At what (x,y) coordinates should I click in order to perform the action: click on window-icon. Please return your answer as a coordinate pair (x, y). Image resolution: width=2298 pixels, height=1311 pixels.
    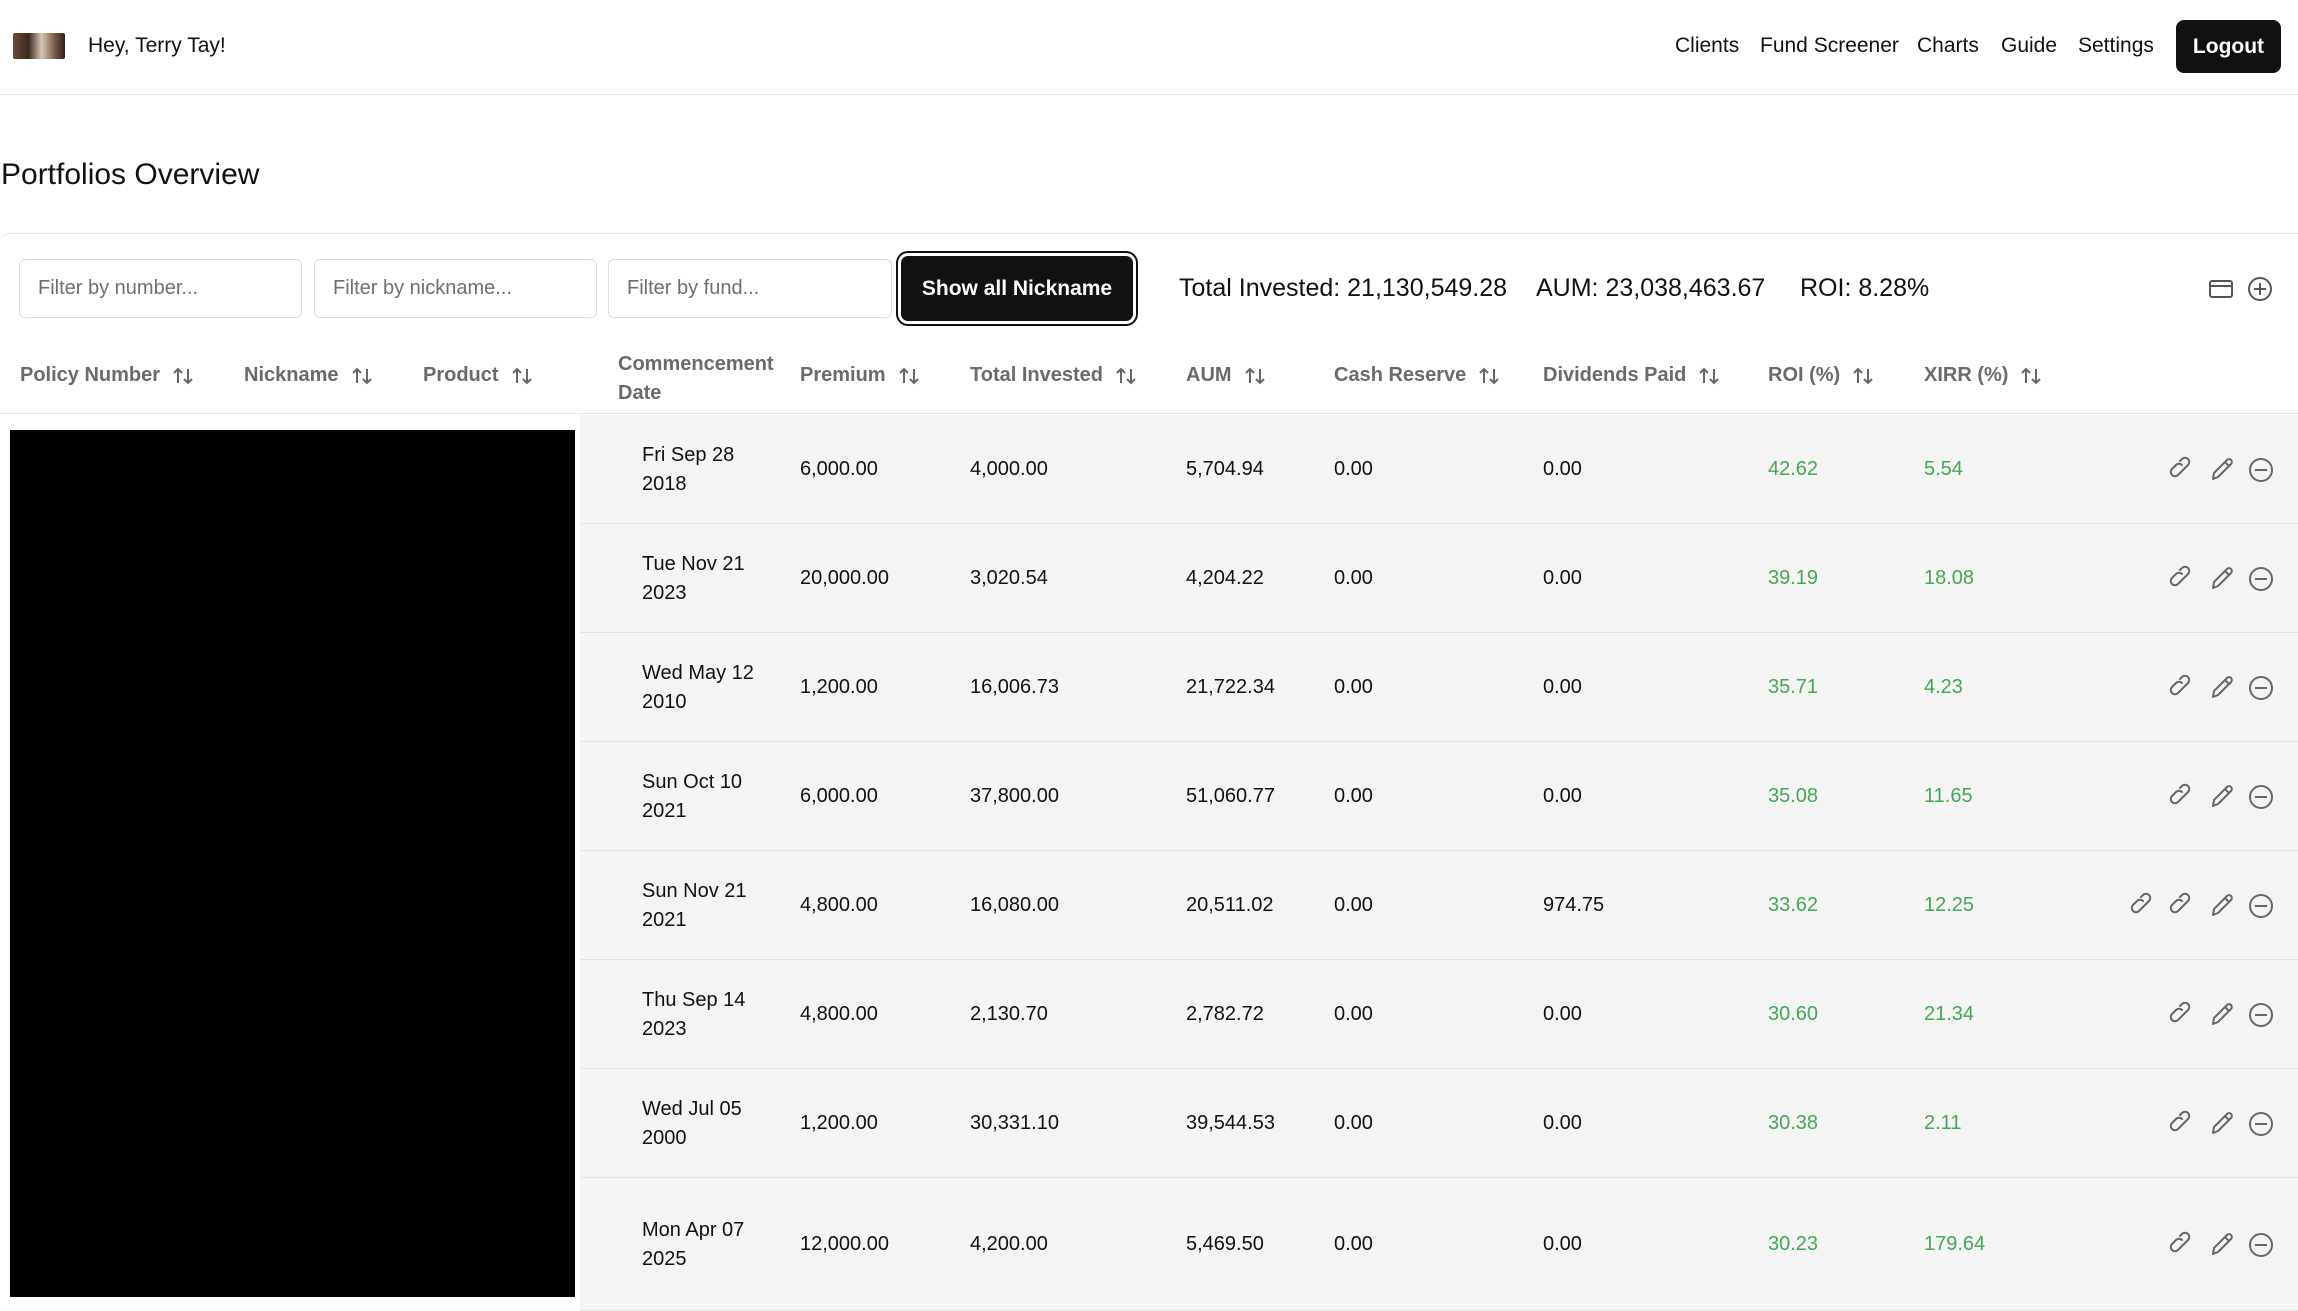
    Looking at the image, I should click on (2221, 289).